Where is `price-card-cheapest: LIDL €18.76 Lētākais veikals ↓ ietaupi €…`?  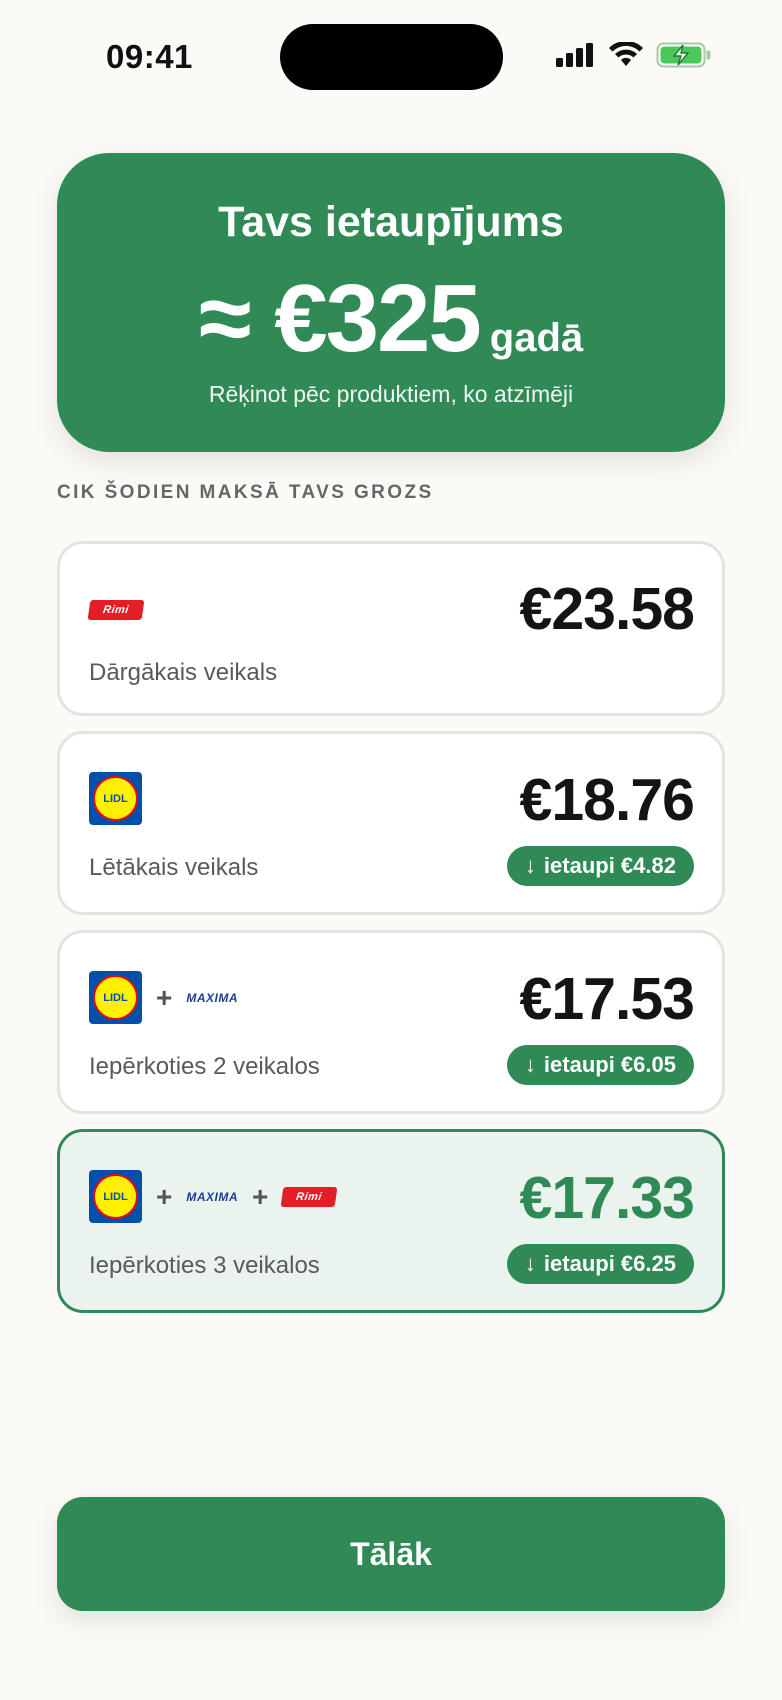 price-card-cheapest: LIDL €18.76 Lētākais veikals ↓ ietaupi €… is located at coordinates (391, 823).